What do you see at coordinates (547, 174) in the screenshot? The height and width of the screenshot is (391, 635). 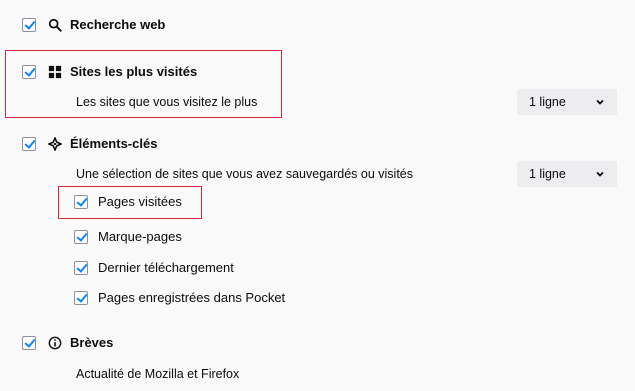 I see `highlights-rows-value: 1 ligne` at bounding box center [547, 174].